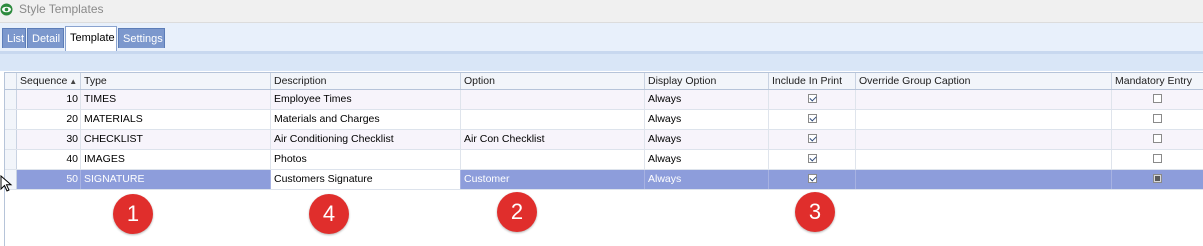 Image resolution: width=1203 pixels, height=246 pixels. I want to click on cell-type: CHECKLIST, so click(176, 139).